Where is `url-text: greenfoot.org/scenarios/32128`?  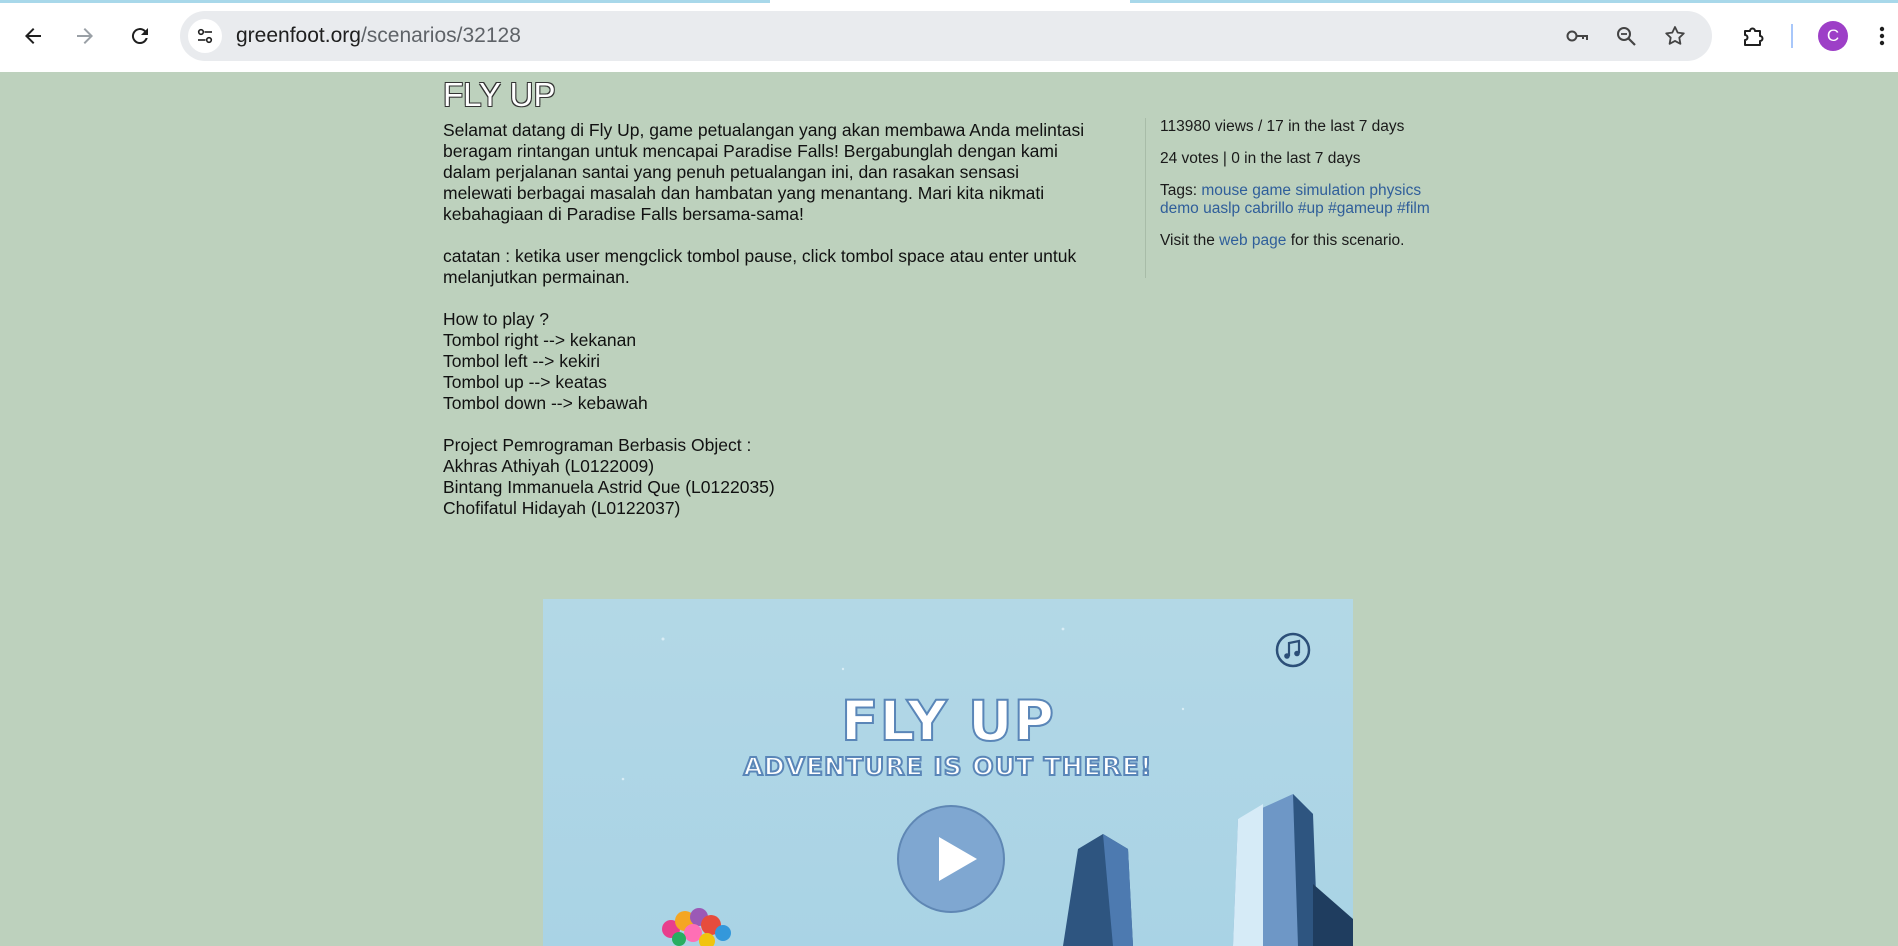 url-text: greenfoot.org/scenarios/32128 is located at coordinates (378, 36).